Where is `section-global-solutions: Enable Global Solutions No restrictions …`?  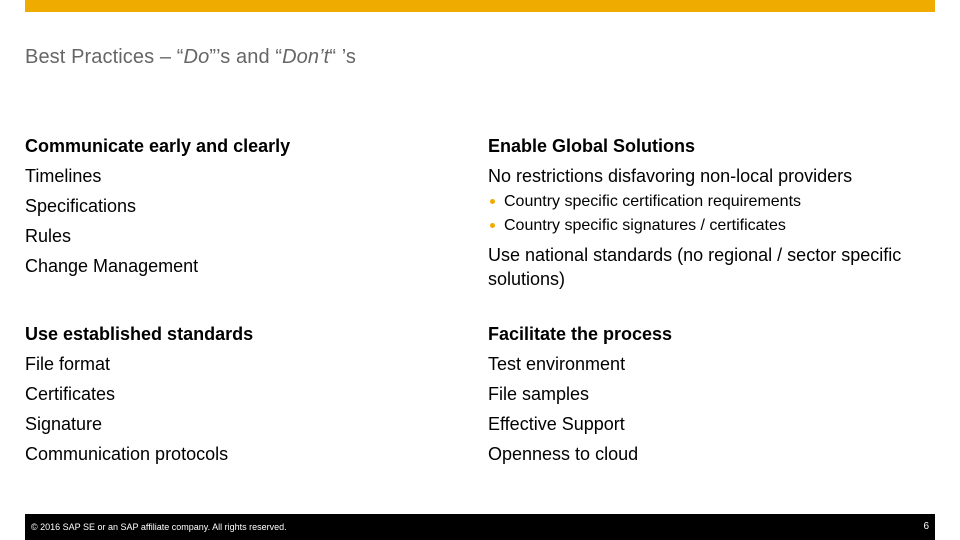 section-global-solutions: Enable Global Solutions No restrictions … is located at coordinates (708, 212).